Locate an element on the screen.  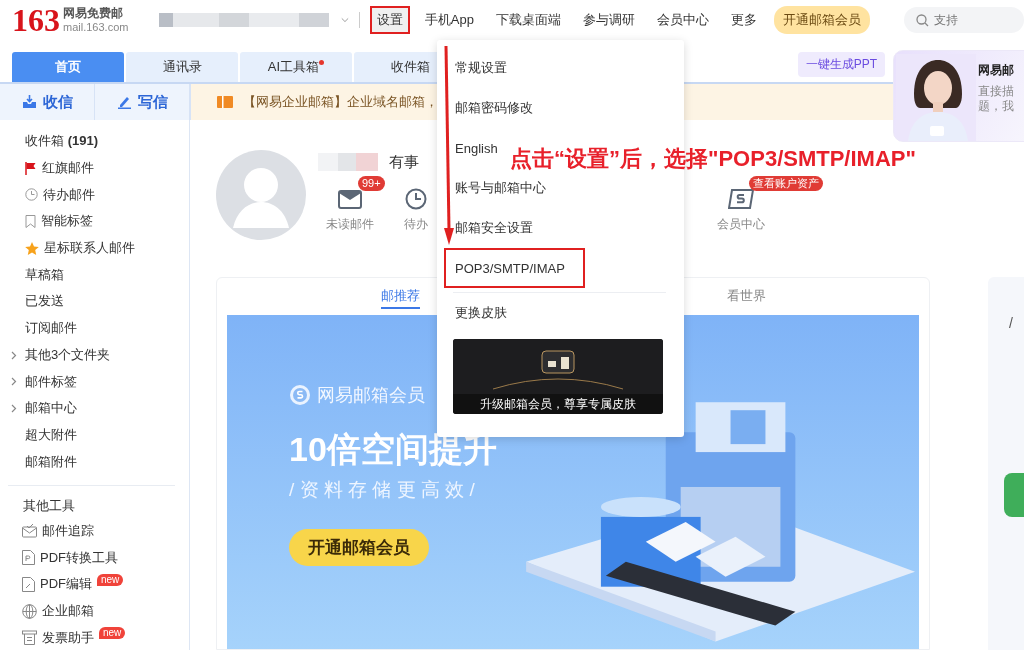
side-text: / is located at coordinates (1011, 323).